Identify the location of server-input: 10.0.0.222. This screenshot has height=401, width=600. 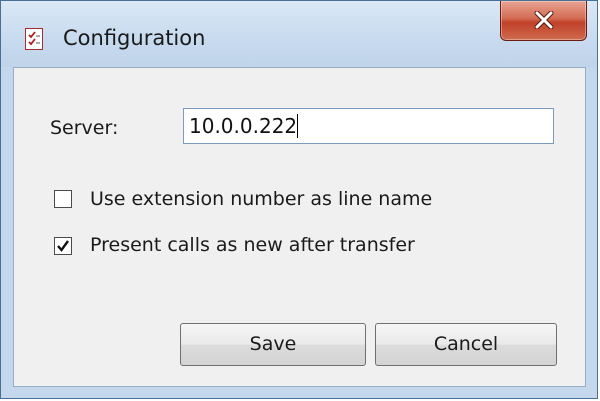
(368, 126).